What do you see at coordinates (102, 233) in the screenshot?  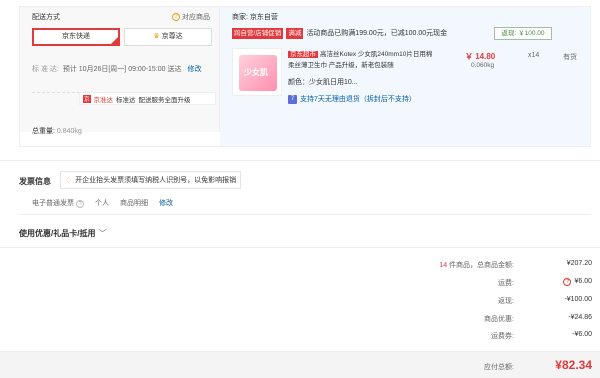 I see `chevron-down-icon: ﹀` at bounding box center [102, 233].